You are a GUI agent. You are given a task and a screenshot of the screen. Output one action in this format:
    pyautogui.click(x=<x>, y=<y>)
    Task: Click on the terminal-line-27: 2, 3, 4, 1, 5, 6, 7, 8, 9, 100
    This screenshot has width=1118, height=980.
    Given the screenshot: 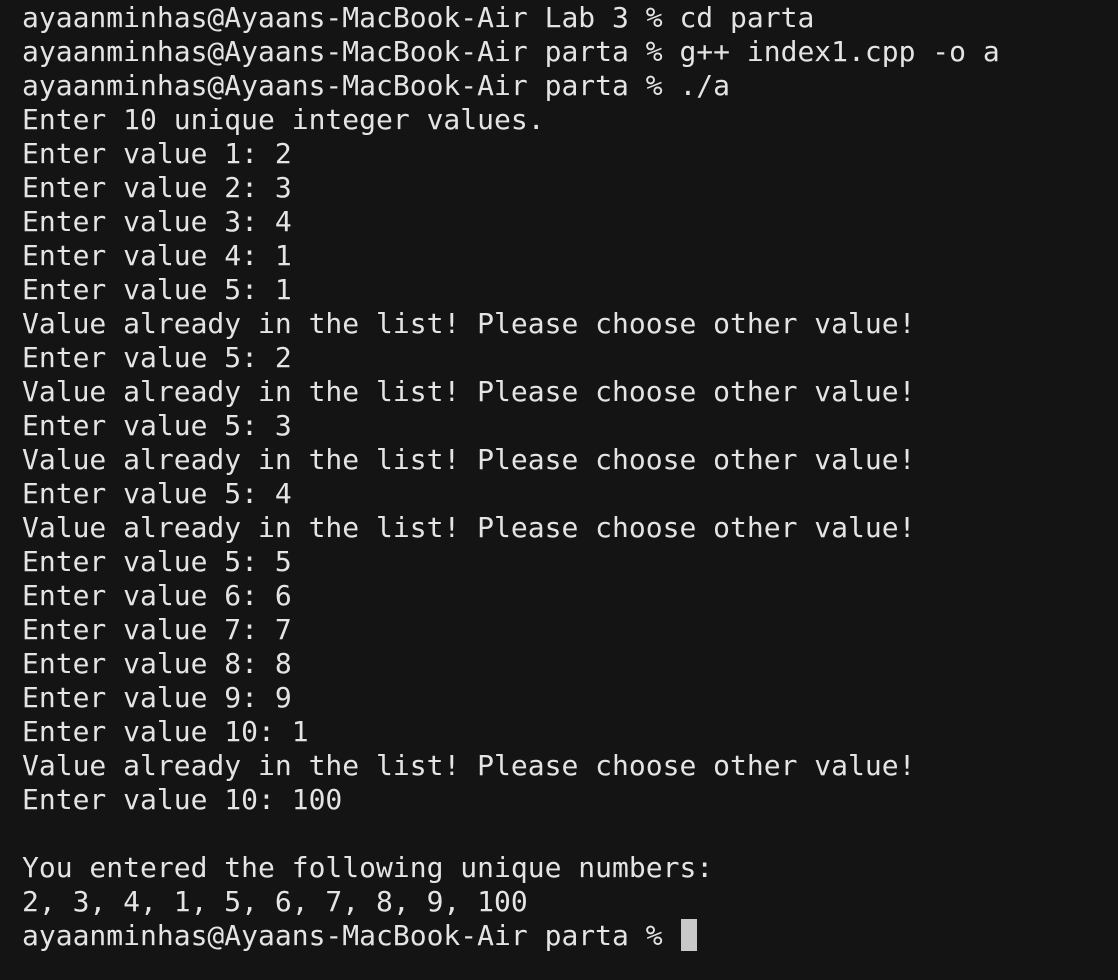 What is the action you would take?
    pyautogui.click(x=275, y=901)
    